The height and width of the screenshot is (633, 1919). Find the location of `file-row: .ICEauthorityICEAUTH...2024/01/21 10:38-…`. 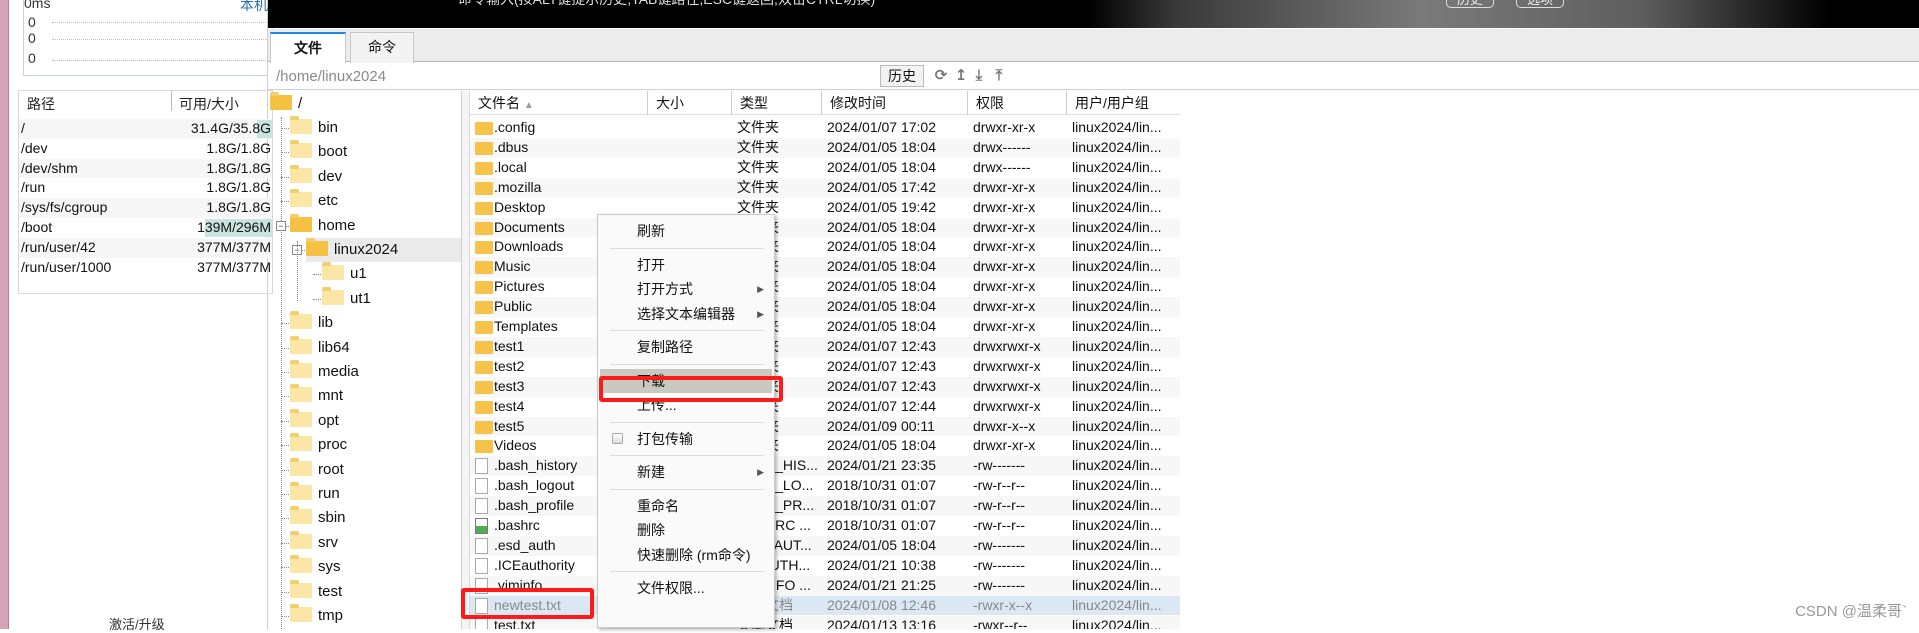

file-row: .ICEauthorityICEAUTH...2024/01/21 10:38-… is located at coordinates (825, 566).